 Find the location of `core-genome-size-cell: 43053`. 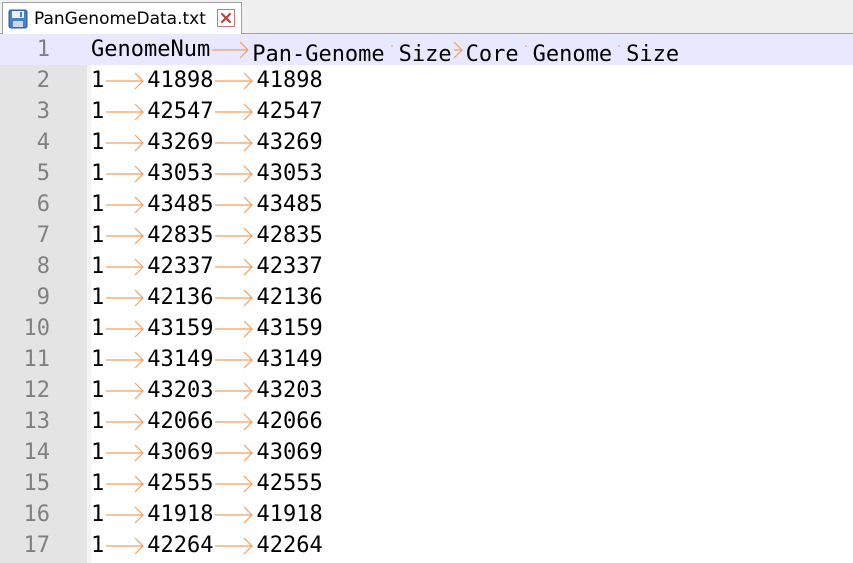

core-genome-size-cell: 43053 is located at coordinates (289, 173).